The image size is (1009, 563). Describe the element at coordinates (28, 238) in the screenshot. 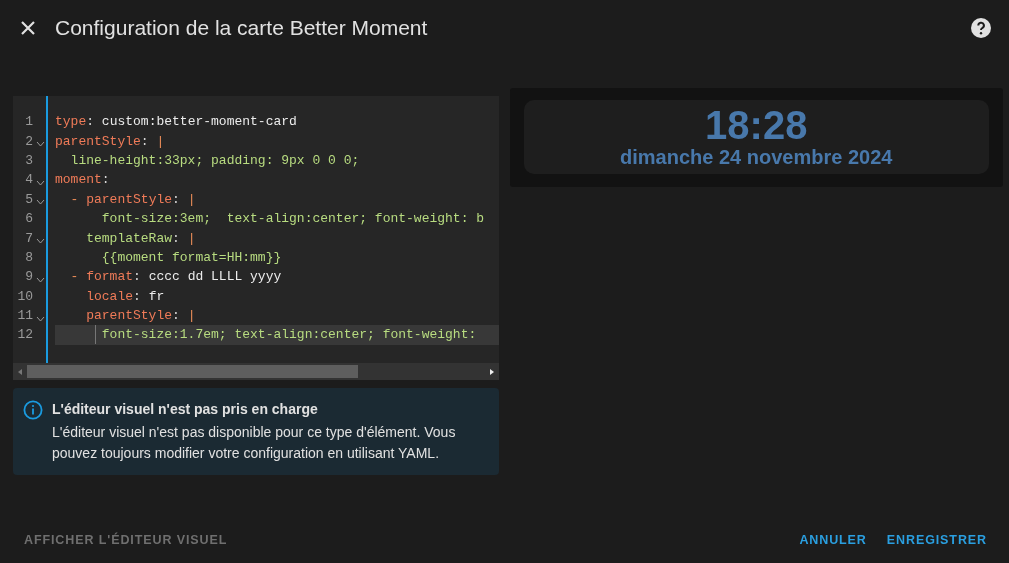

I see `line-number: 7` at that location.